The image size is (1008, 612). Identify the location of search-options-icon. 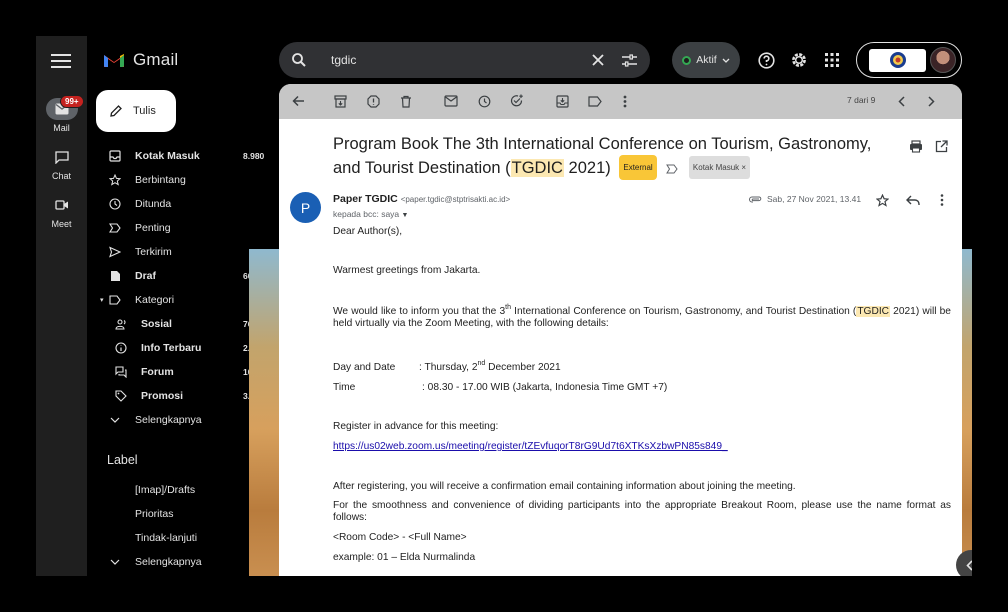
(629, 60).